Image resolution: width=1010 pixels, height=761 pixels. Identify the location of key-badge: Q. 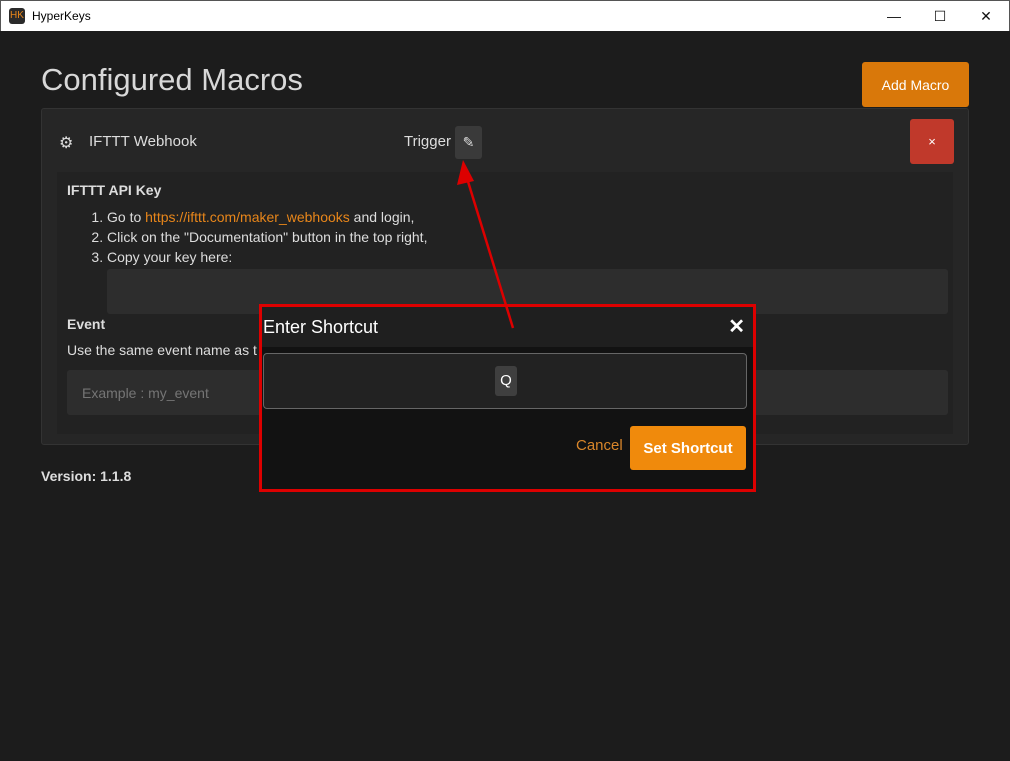
(506, 381).